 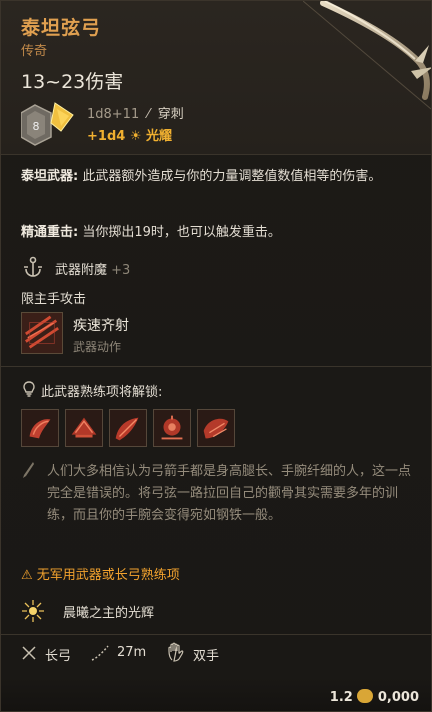 I want to click on hand-icon, so click(x=176, y=652).